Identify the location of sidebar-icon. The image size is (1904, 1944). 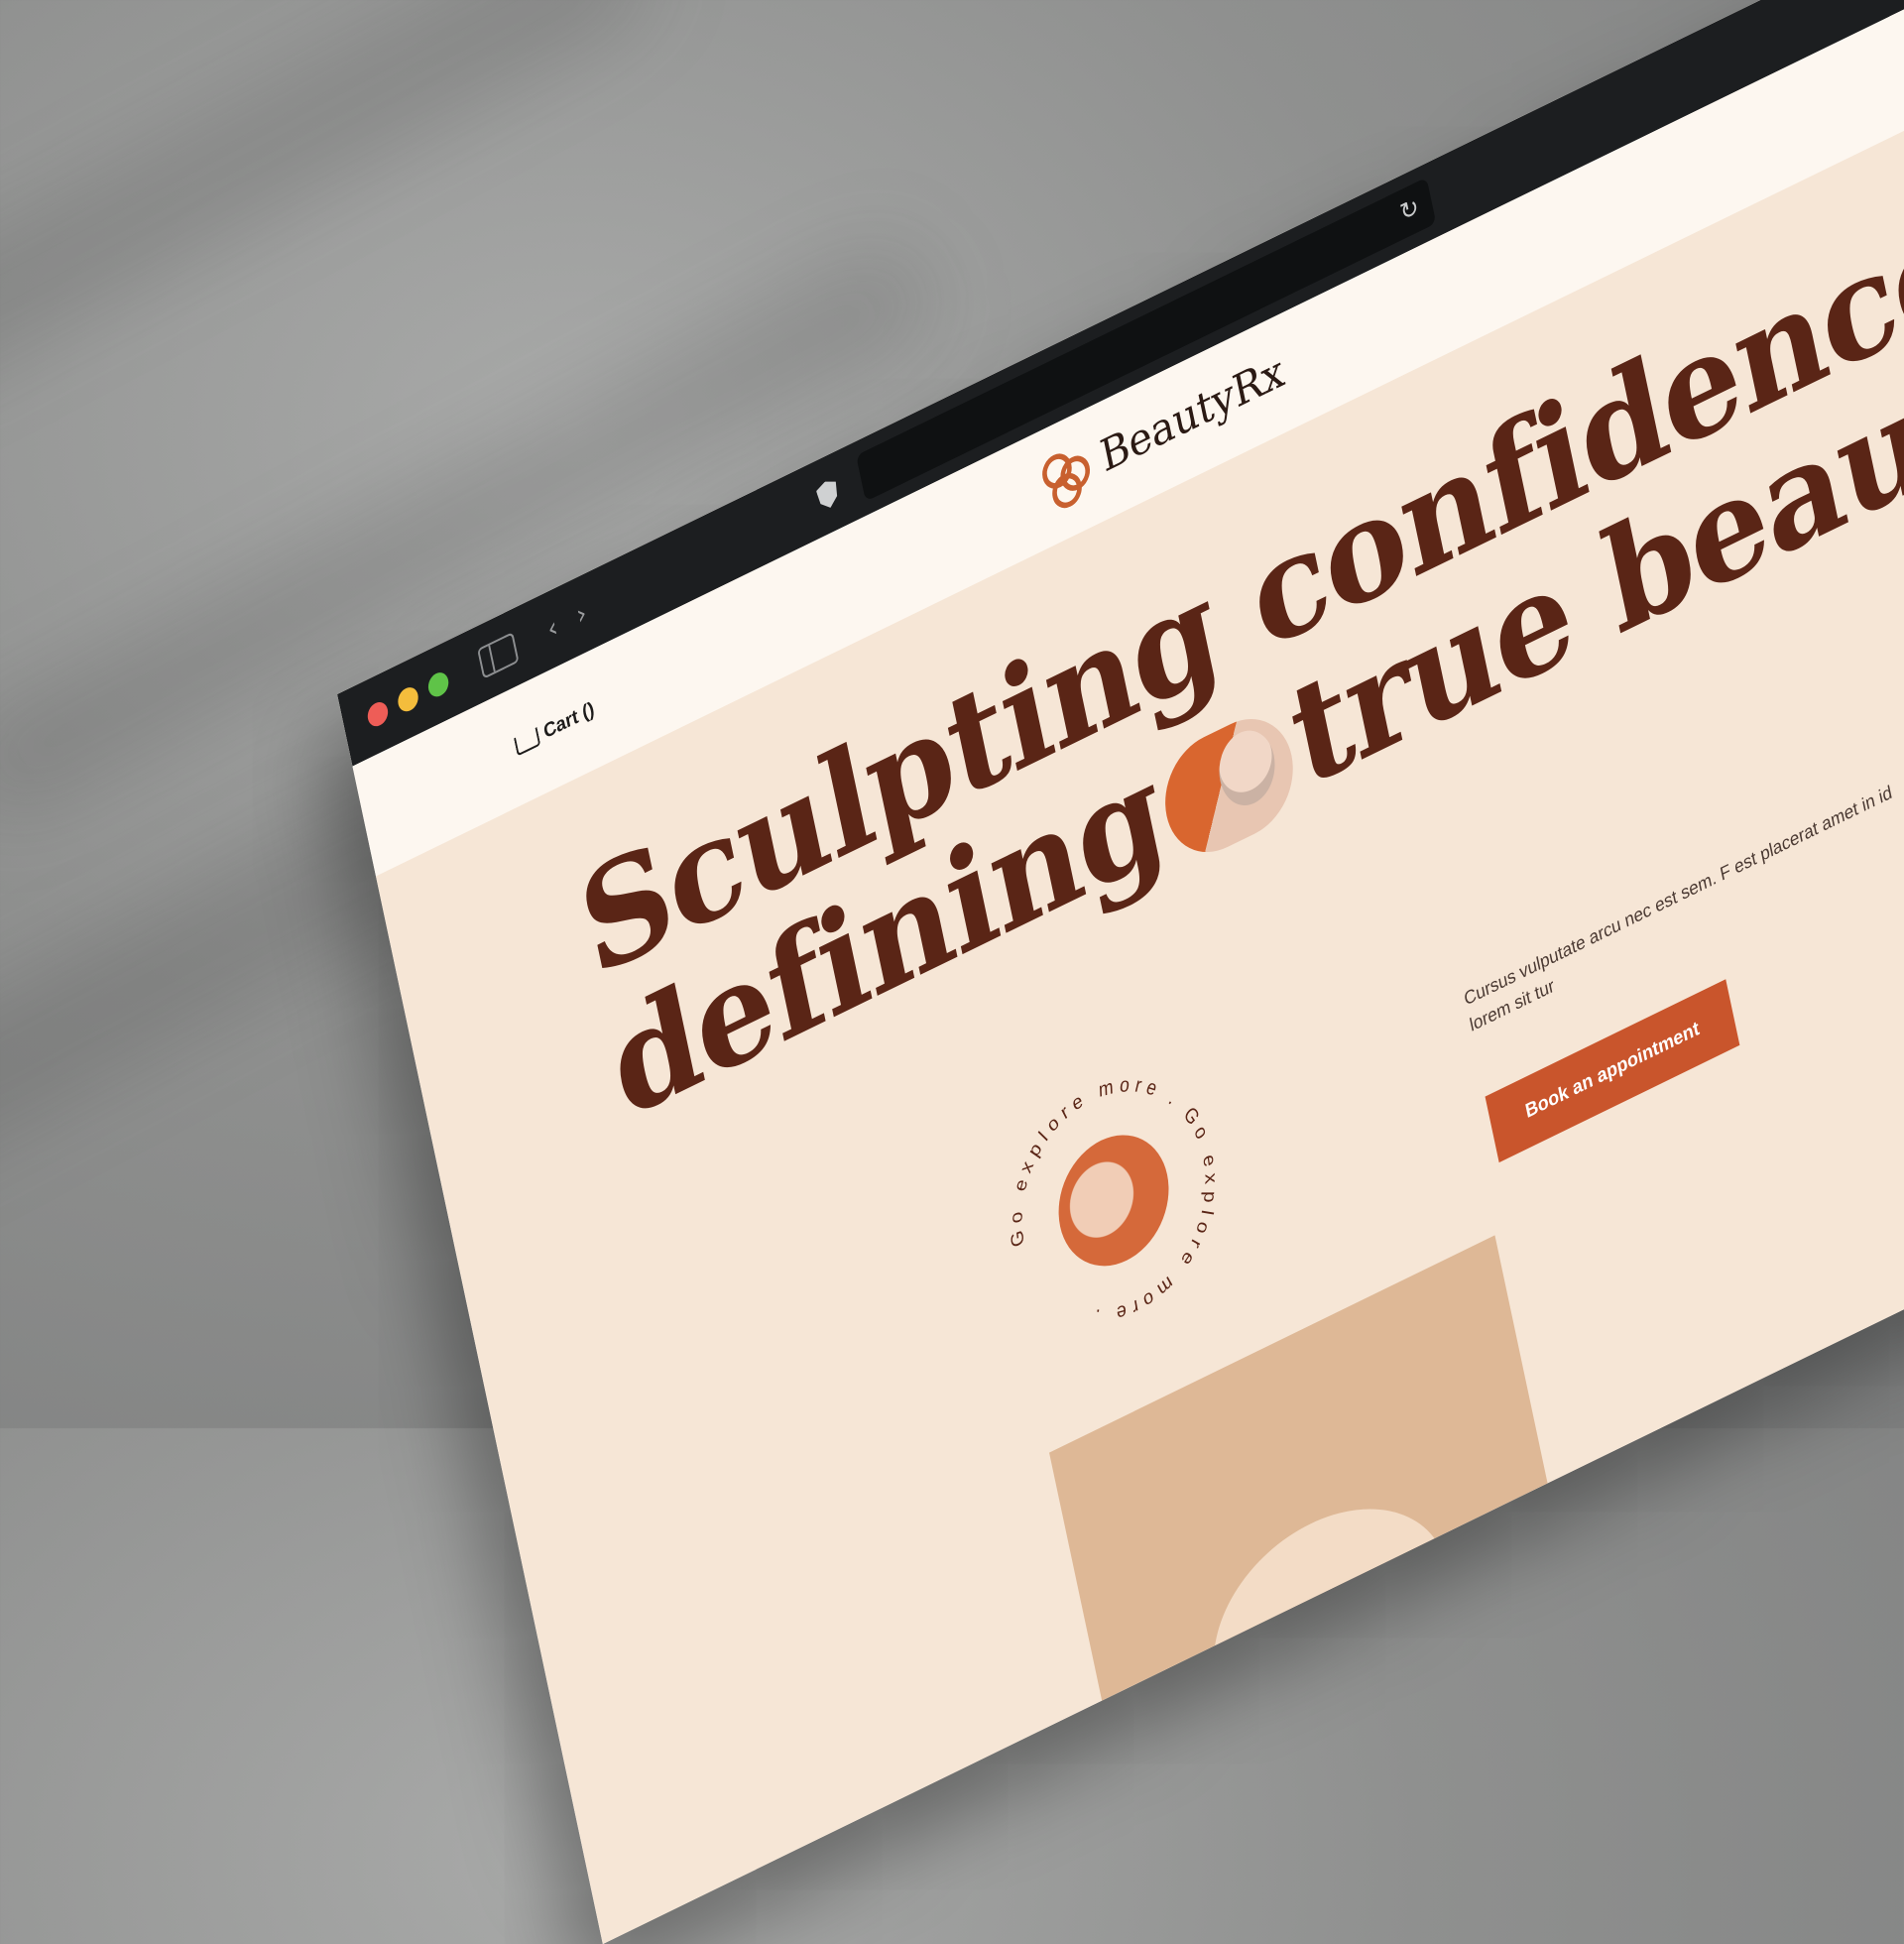
(498, 655).